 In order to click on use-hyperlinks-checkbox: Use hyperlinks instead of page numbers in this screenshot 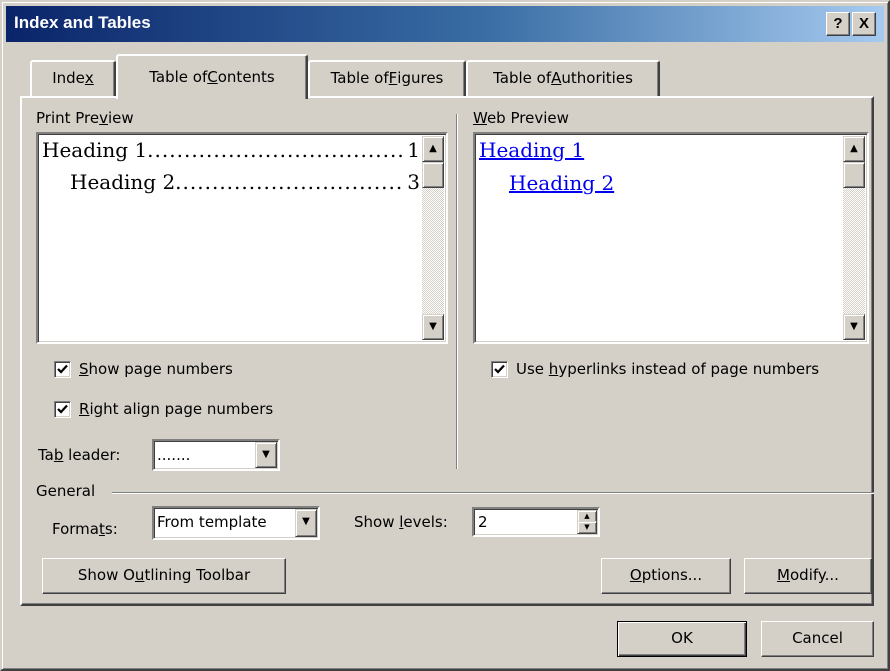, I will do `click(655, 369)`.